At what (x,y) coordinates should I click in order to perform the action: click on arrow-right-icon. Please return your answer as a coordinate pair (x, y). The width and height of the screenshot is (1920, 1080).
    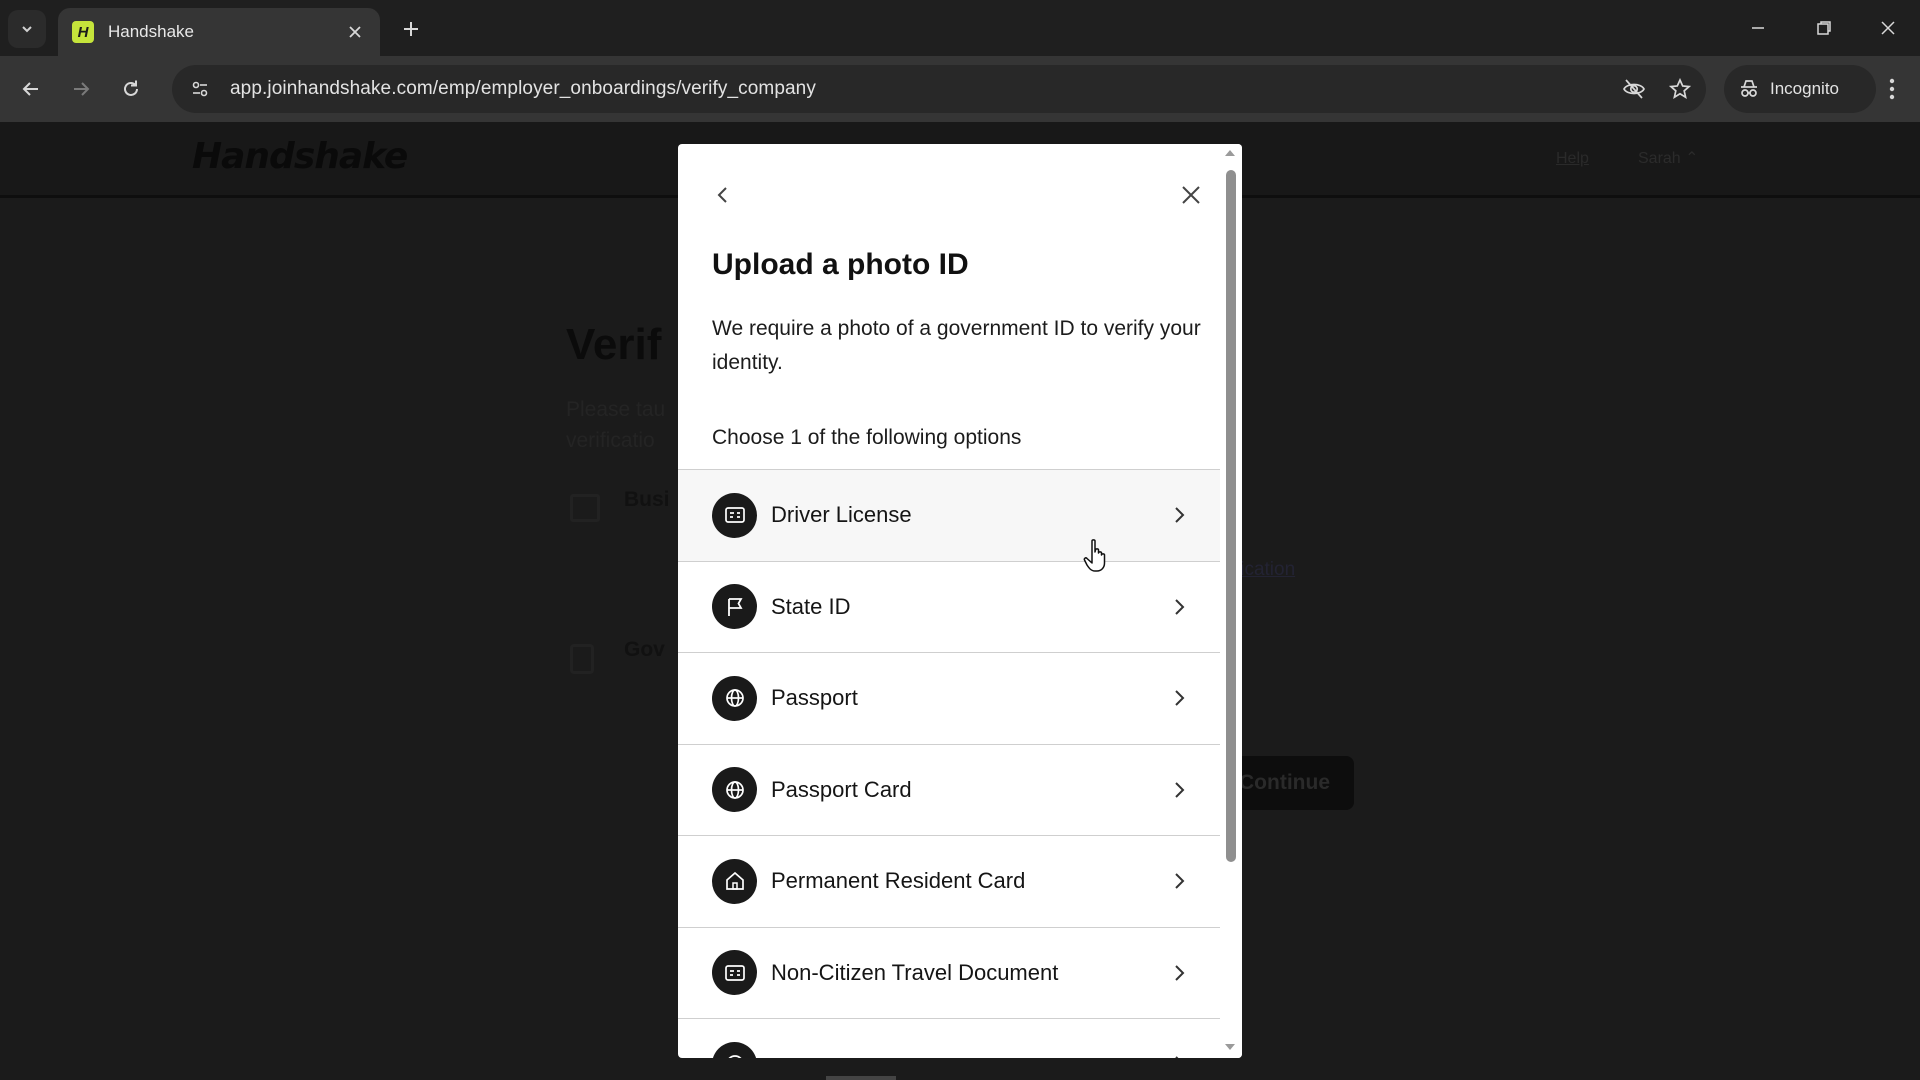
    Looking at the image, I should click on (82, 89).